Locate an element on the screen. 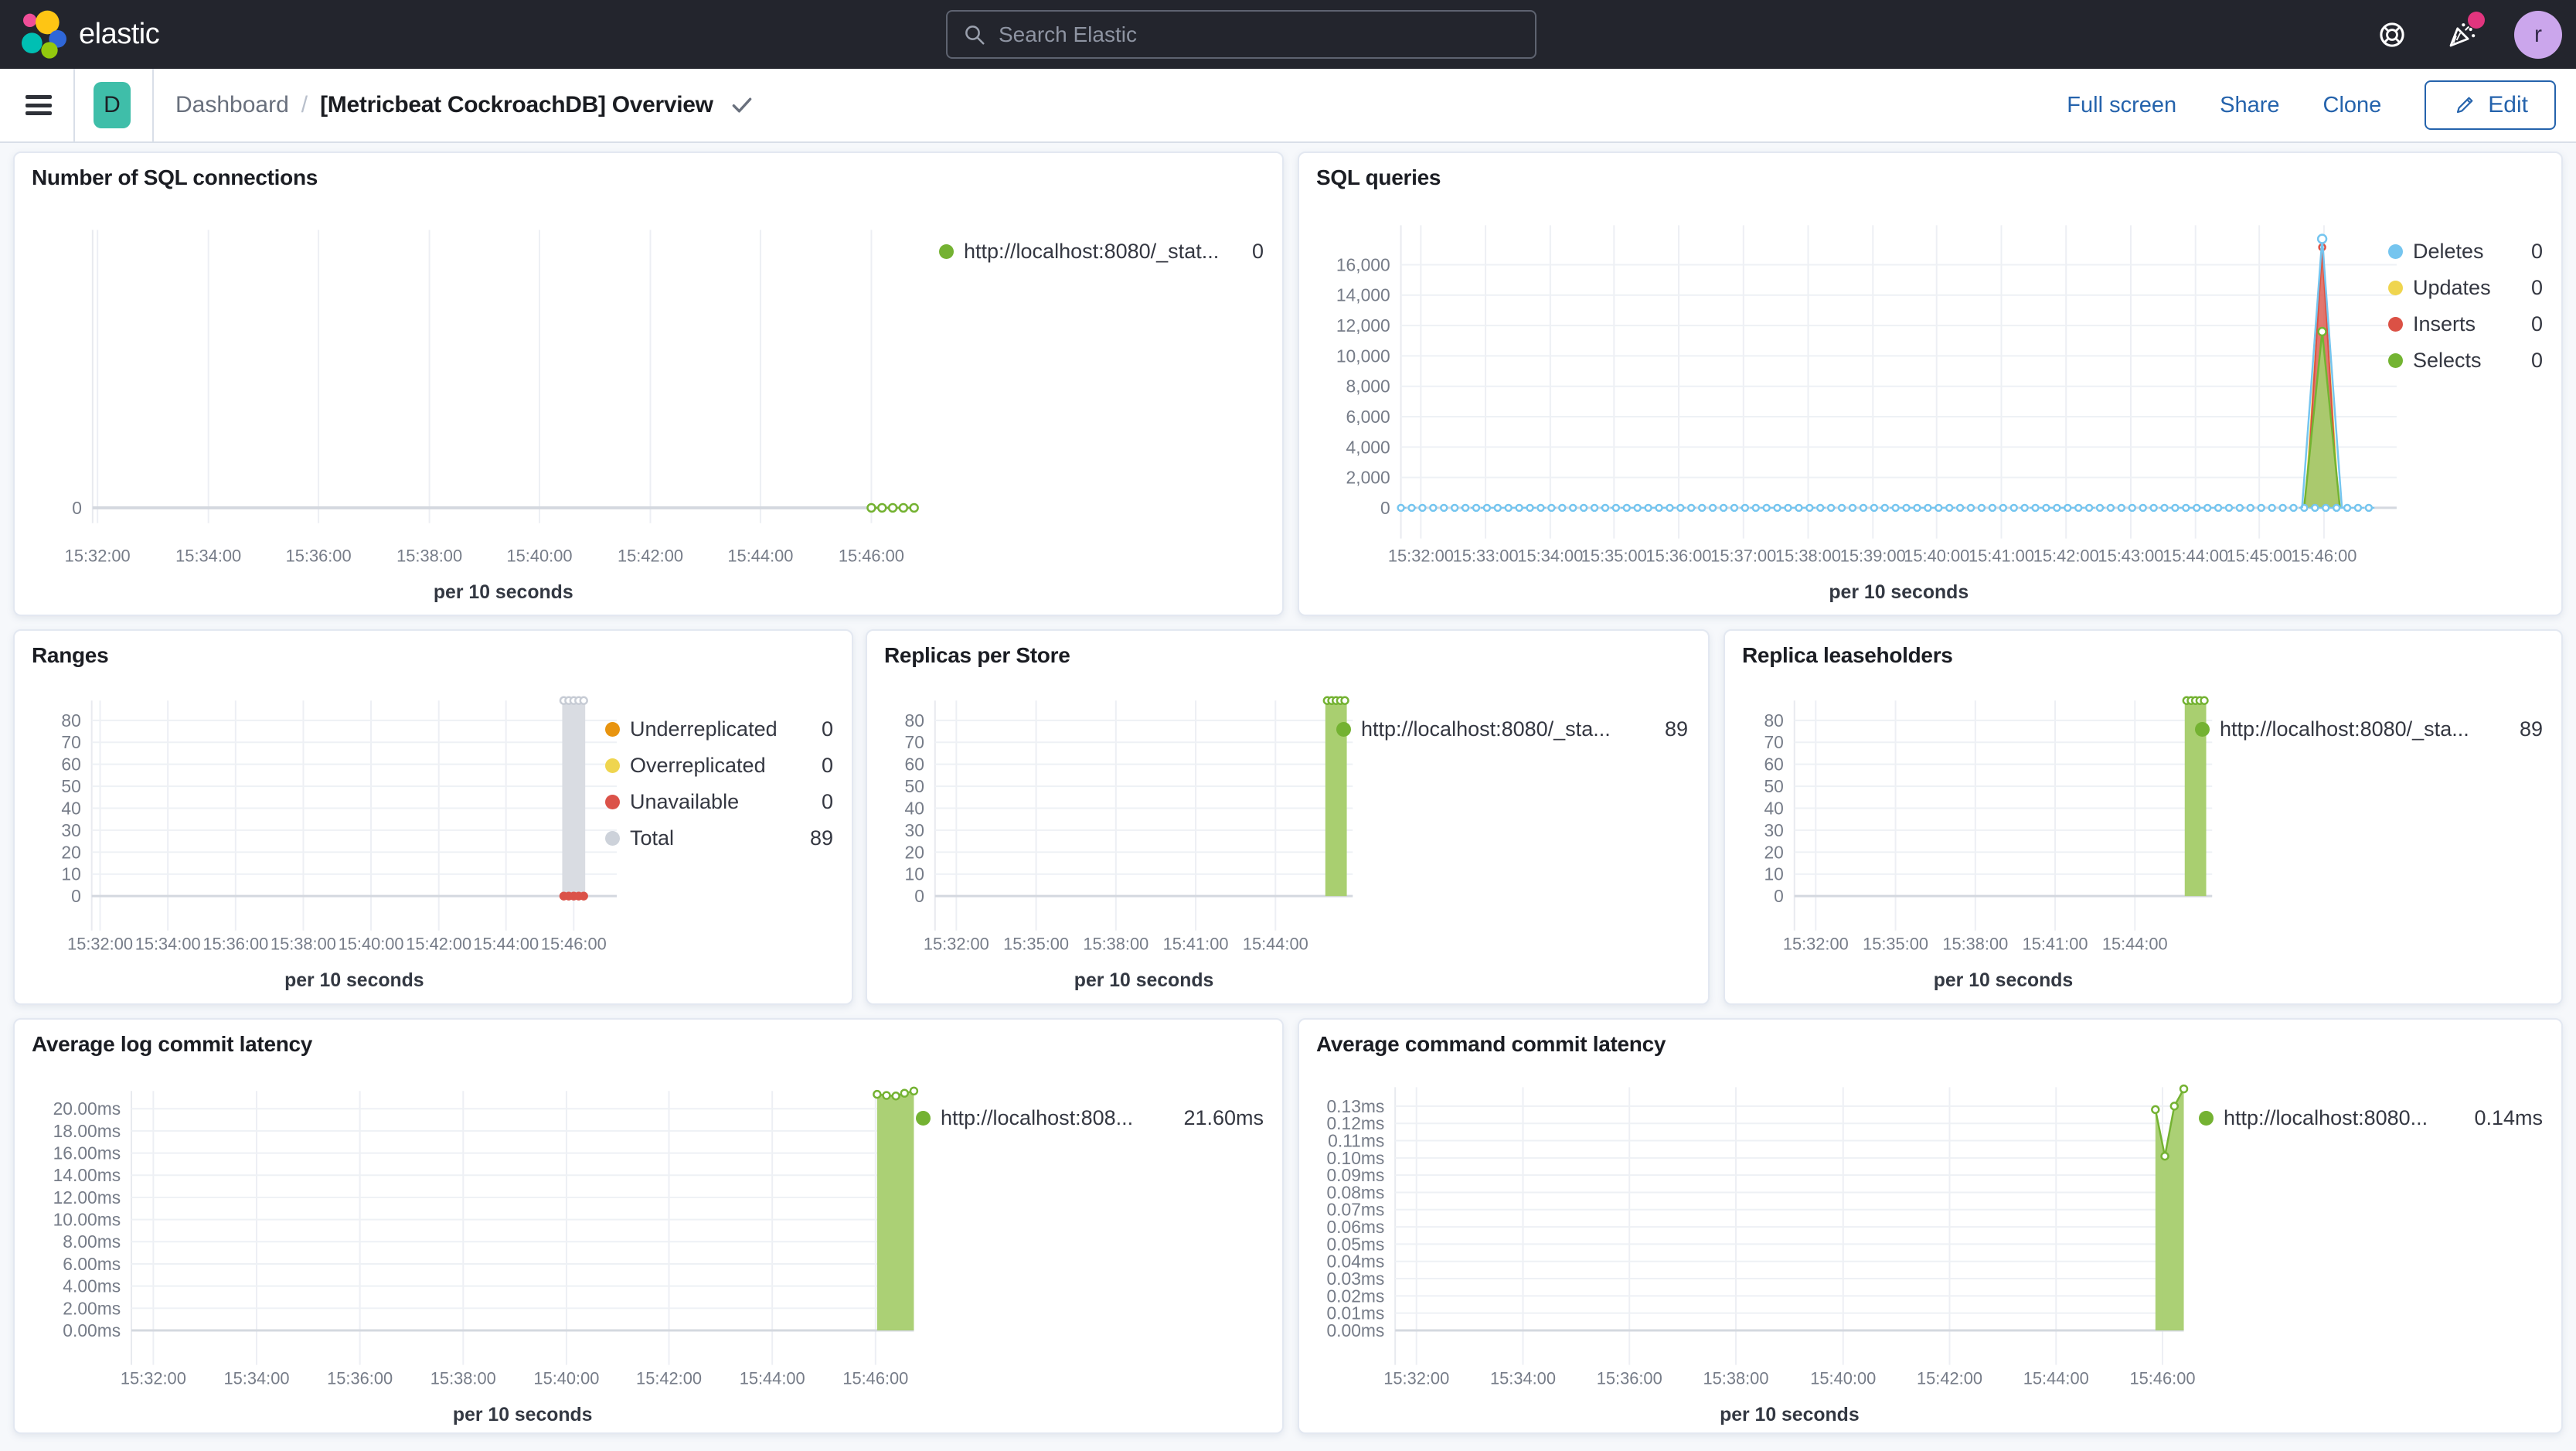 The height and width of the screenshot is (1451, 2576). svg-text: 14.00ms is located at coordinates (87, 1175).